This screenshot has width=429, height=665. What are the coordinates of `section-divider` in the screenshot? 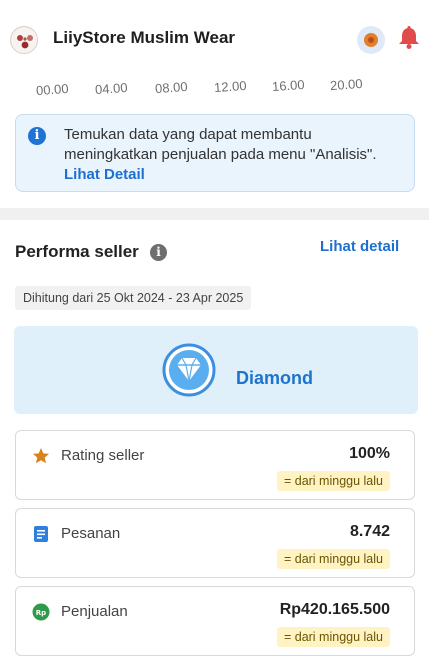 It's located at (214, 214).